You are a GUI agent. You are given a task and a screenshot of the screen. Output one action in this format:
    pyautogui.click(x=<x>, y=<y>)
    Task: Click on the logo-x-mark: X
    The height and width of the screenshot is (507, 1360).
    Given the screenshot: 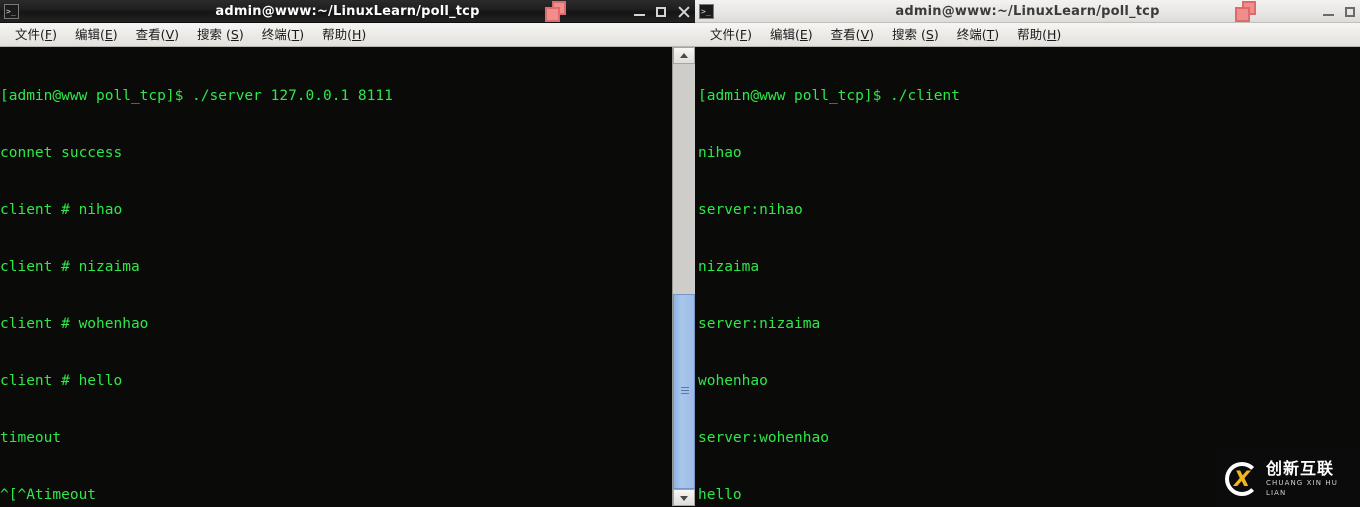 What is the action you would take?
    pyautogui.click(x=1242, y=478)
    